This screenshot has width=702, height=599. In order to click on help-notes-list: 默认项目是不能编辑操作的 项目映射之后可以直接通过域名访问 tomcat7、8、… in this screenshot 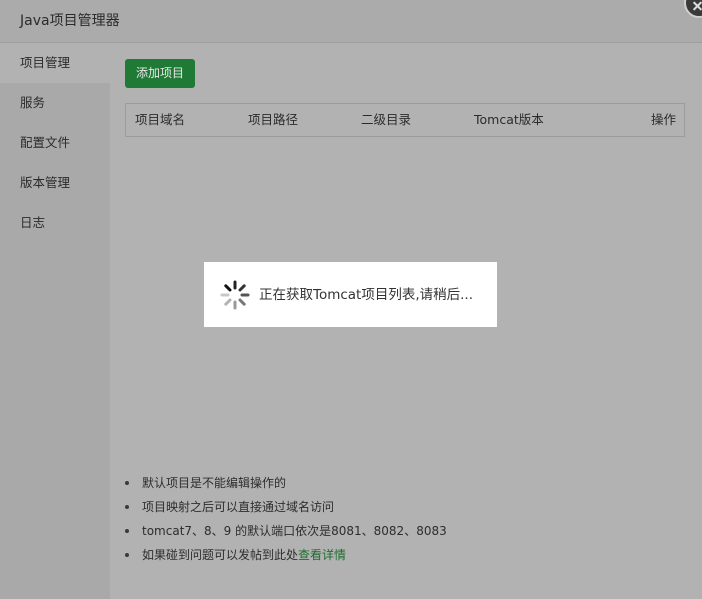, I will do `click(286, 519)`.